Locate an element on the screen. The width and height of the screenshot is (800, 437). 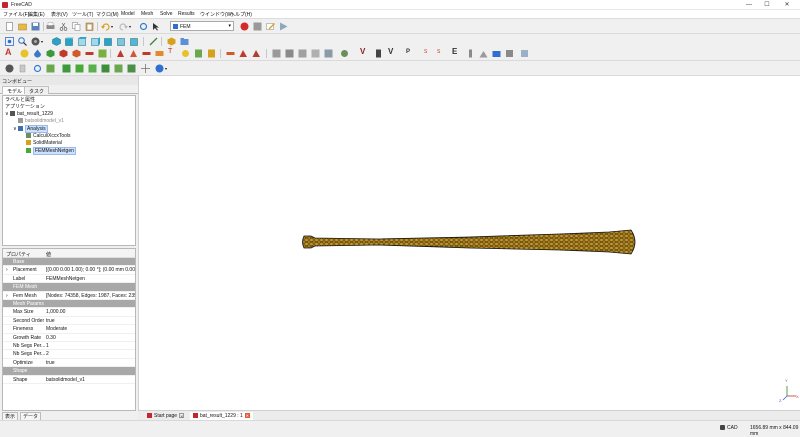
save-icon is located at coordinates (35, 26).